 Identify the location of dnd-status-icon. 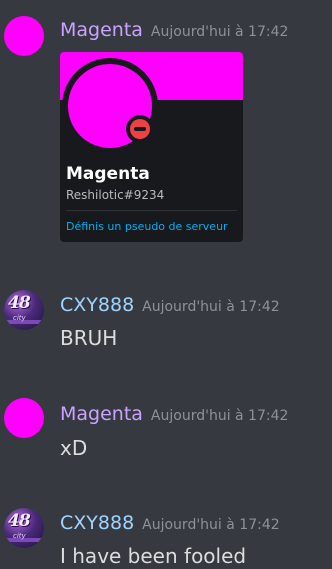
(140, 129).